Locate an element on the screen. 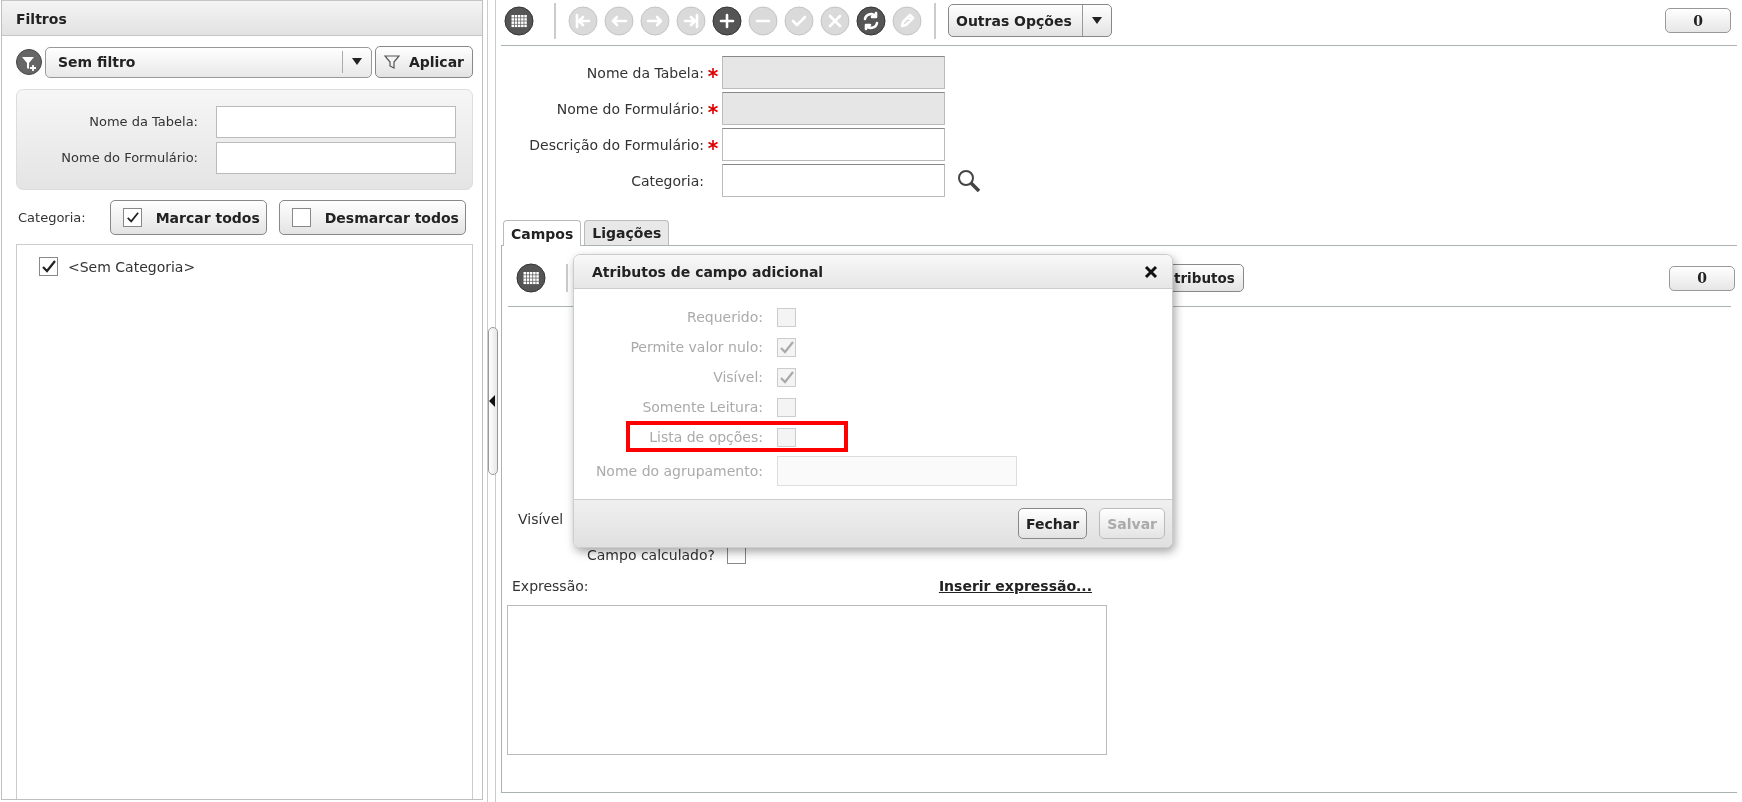 The height and width of the screenshot is (802, 1742). plus-icon is located at coordinates (727, 20).